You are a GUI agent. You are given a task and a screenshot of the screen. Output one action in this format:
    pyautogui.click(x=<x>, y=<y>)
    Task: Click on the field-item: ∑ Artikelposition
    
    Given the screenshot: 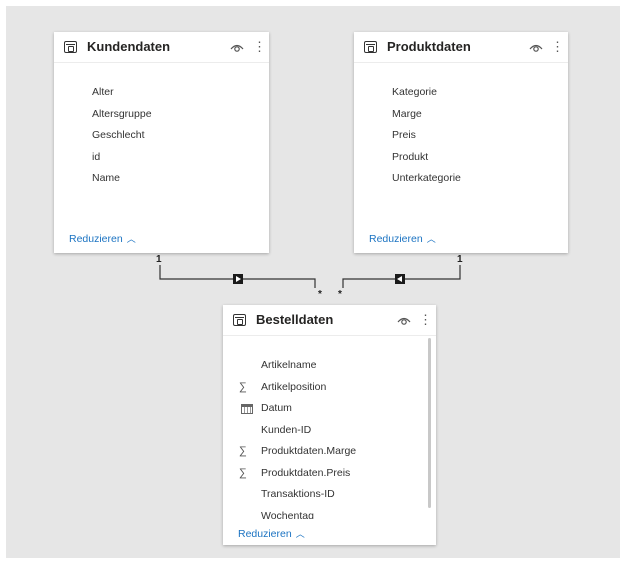 What is the action you would take?
    pyautogui.click(x=325, y=388)
    